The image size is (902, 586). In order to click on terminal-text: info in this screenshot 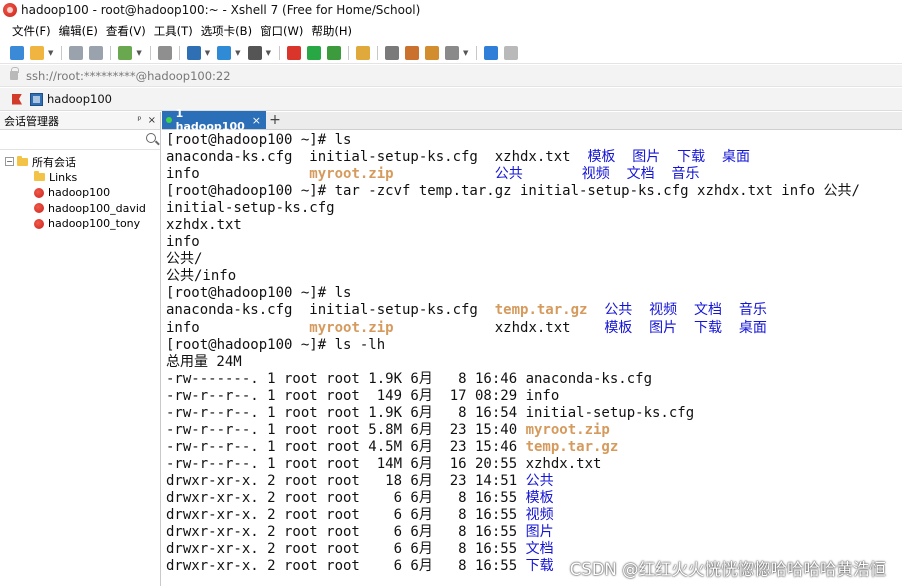, I will do `click(238, 174)`.